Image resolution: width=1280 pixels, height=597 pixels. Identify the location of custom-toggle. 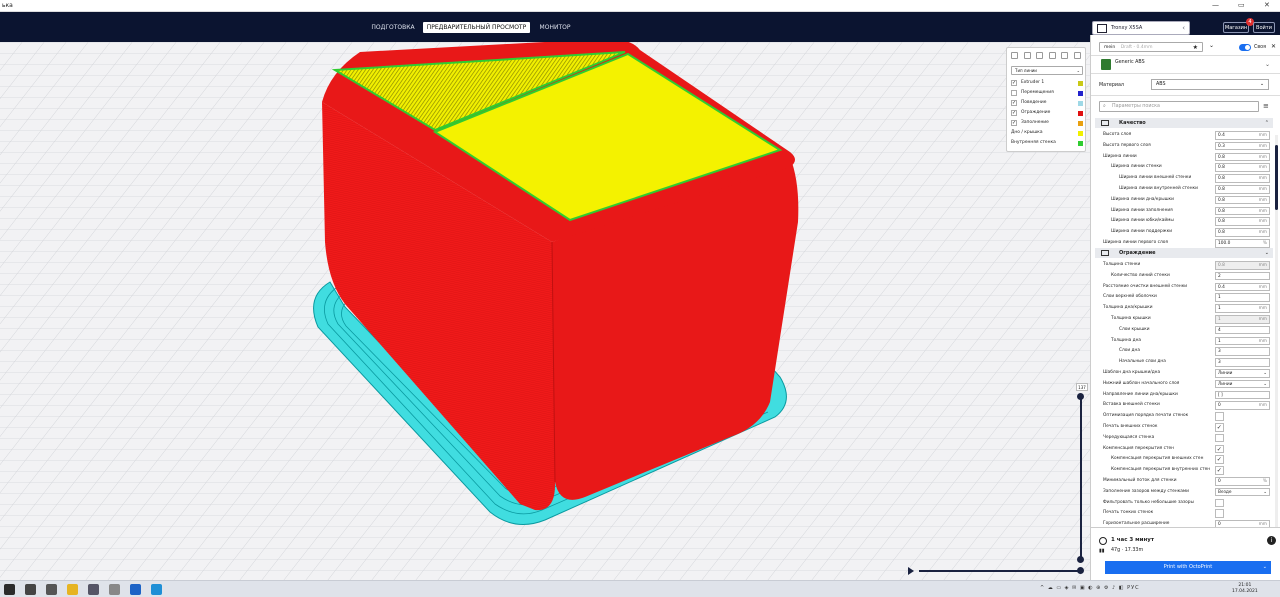
(1245, 47).